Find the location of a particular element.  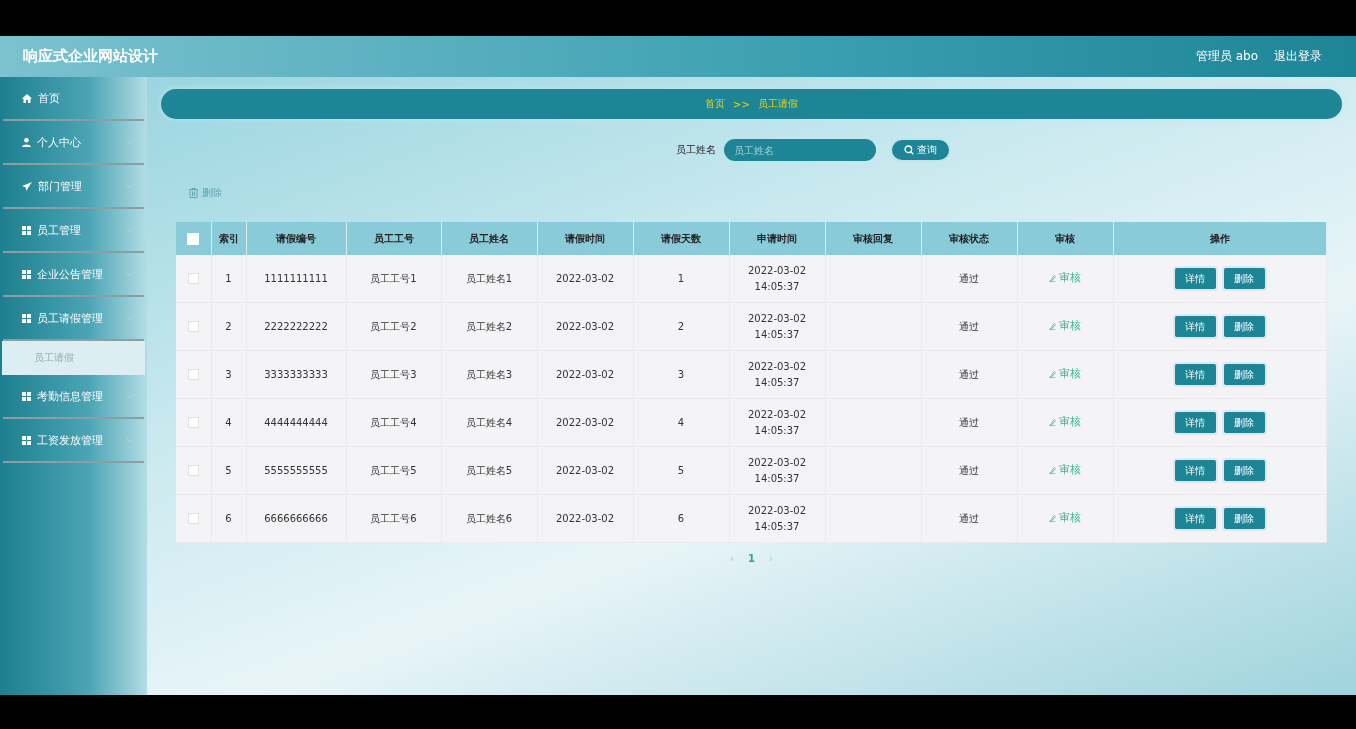

select-all-checkbox is located at coordinates (193, 238).